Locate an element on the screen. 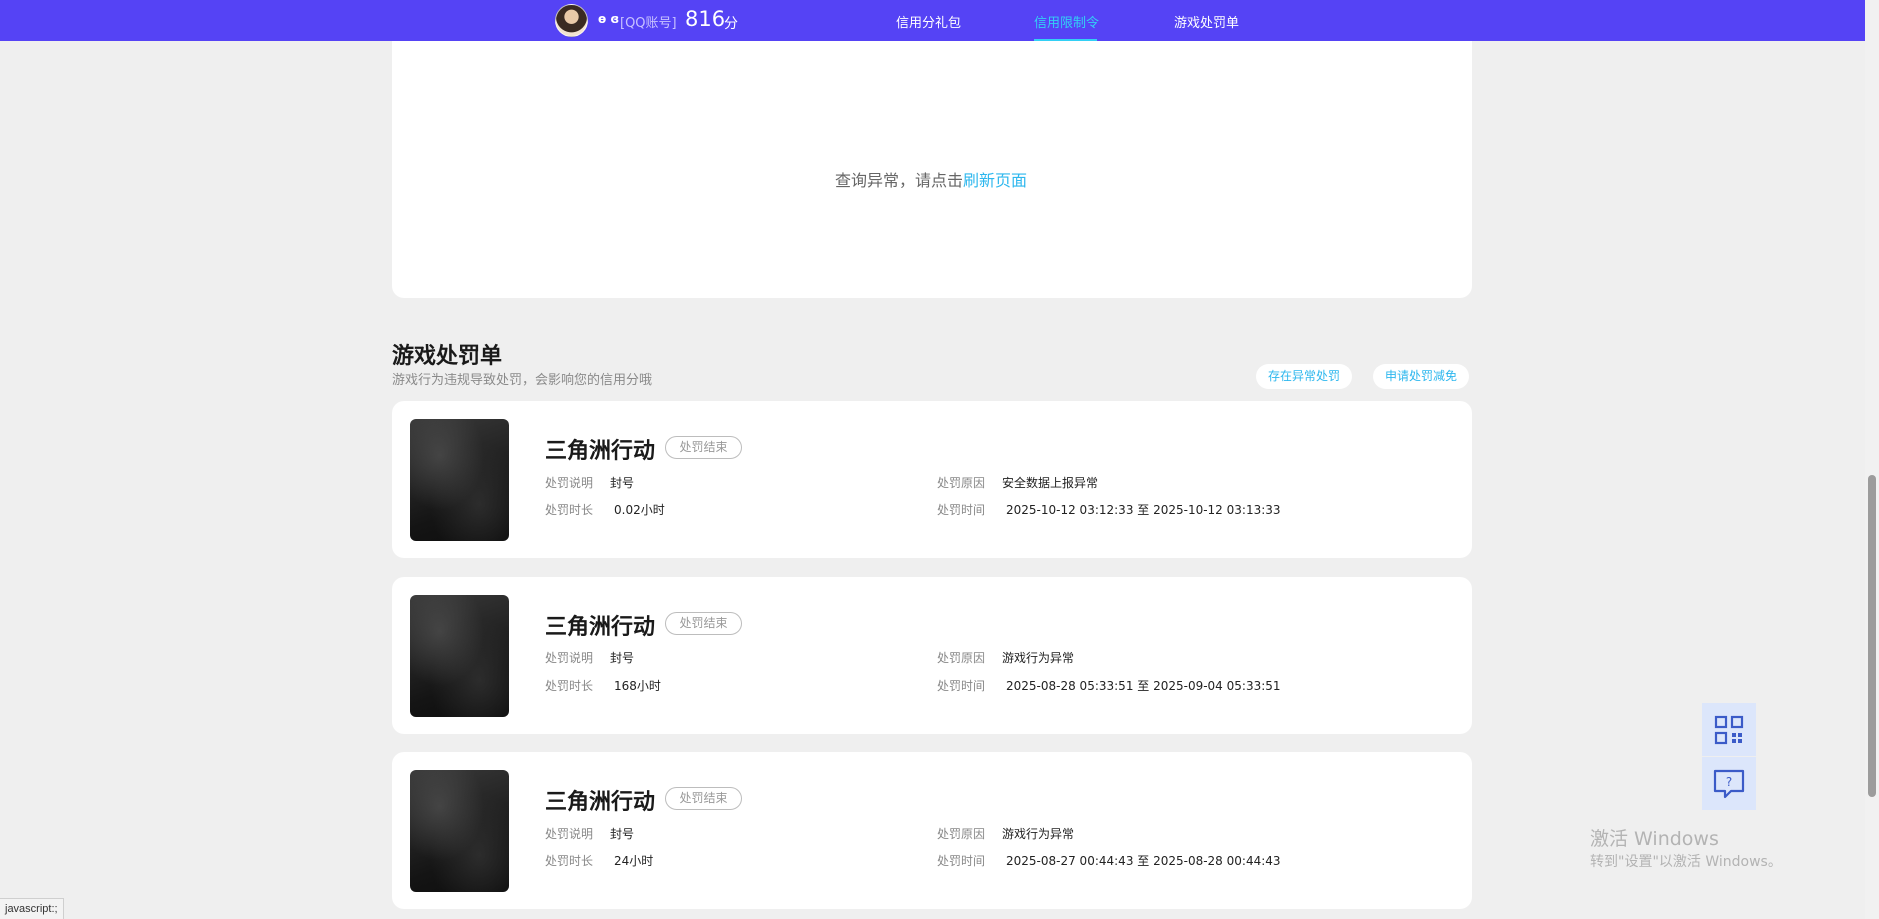 This screenshot has height=919, width=1879. section-title: 游戏处罚单 is located at coordinates (447, 356).